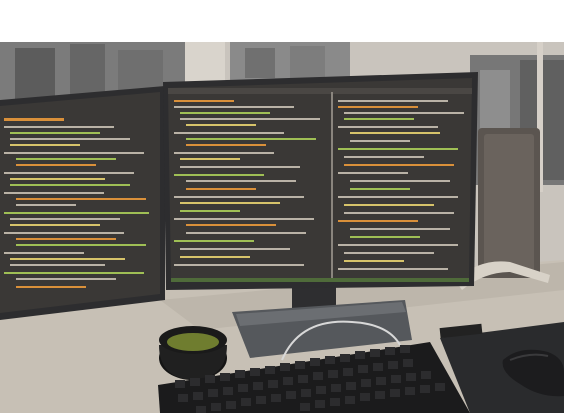 This screenshot has width=564, height=413. Describe the element at coordinates (282, 21) in the screenshot. I see `top-band` at that location.